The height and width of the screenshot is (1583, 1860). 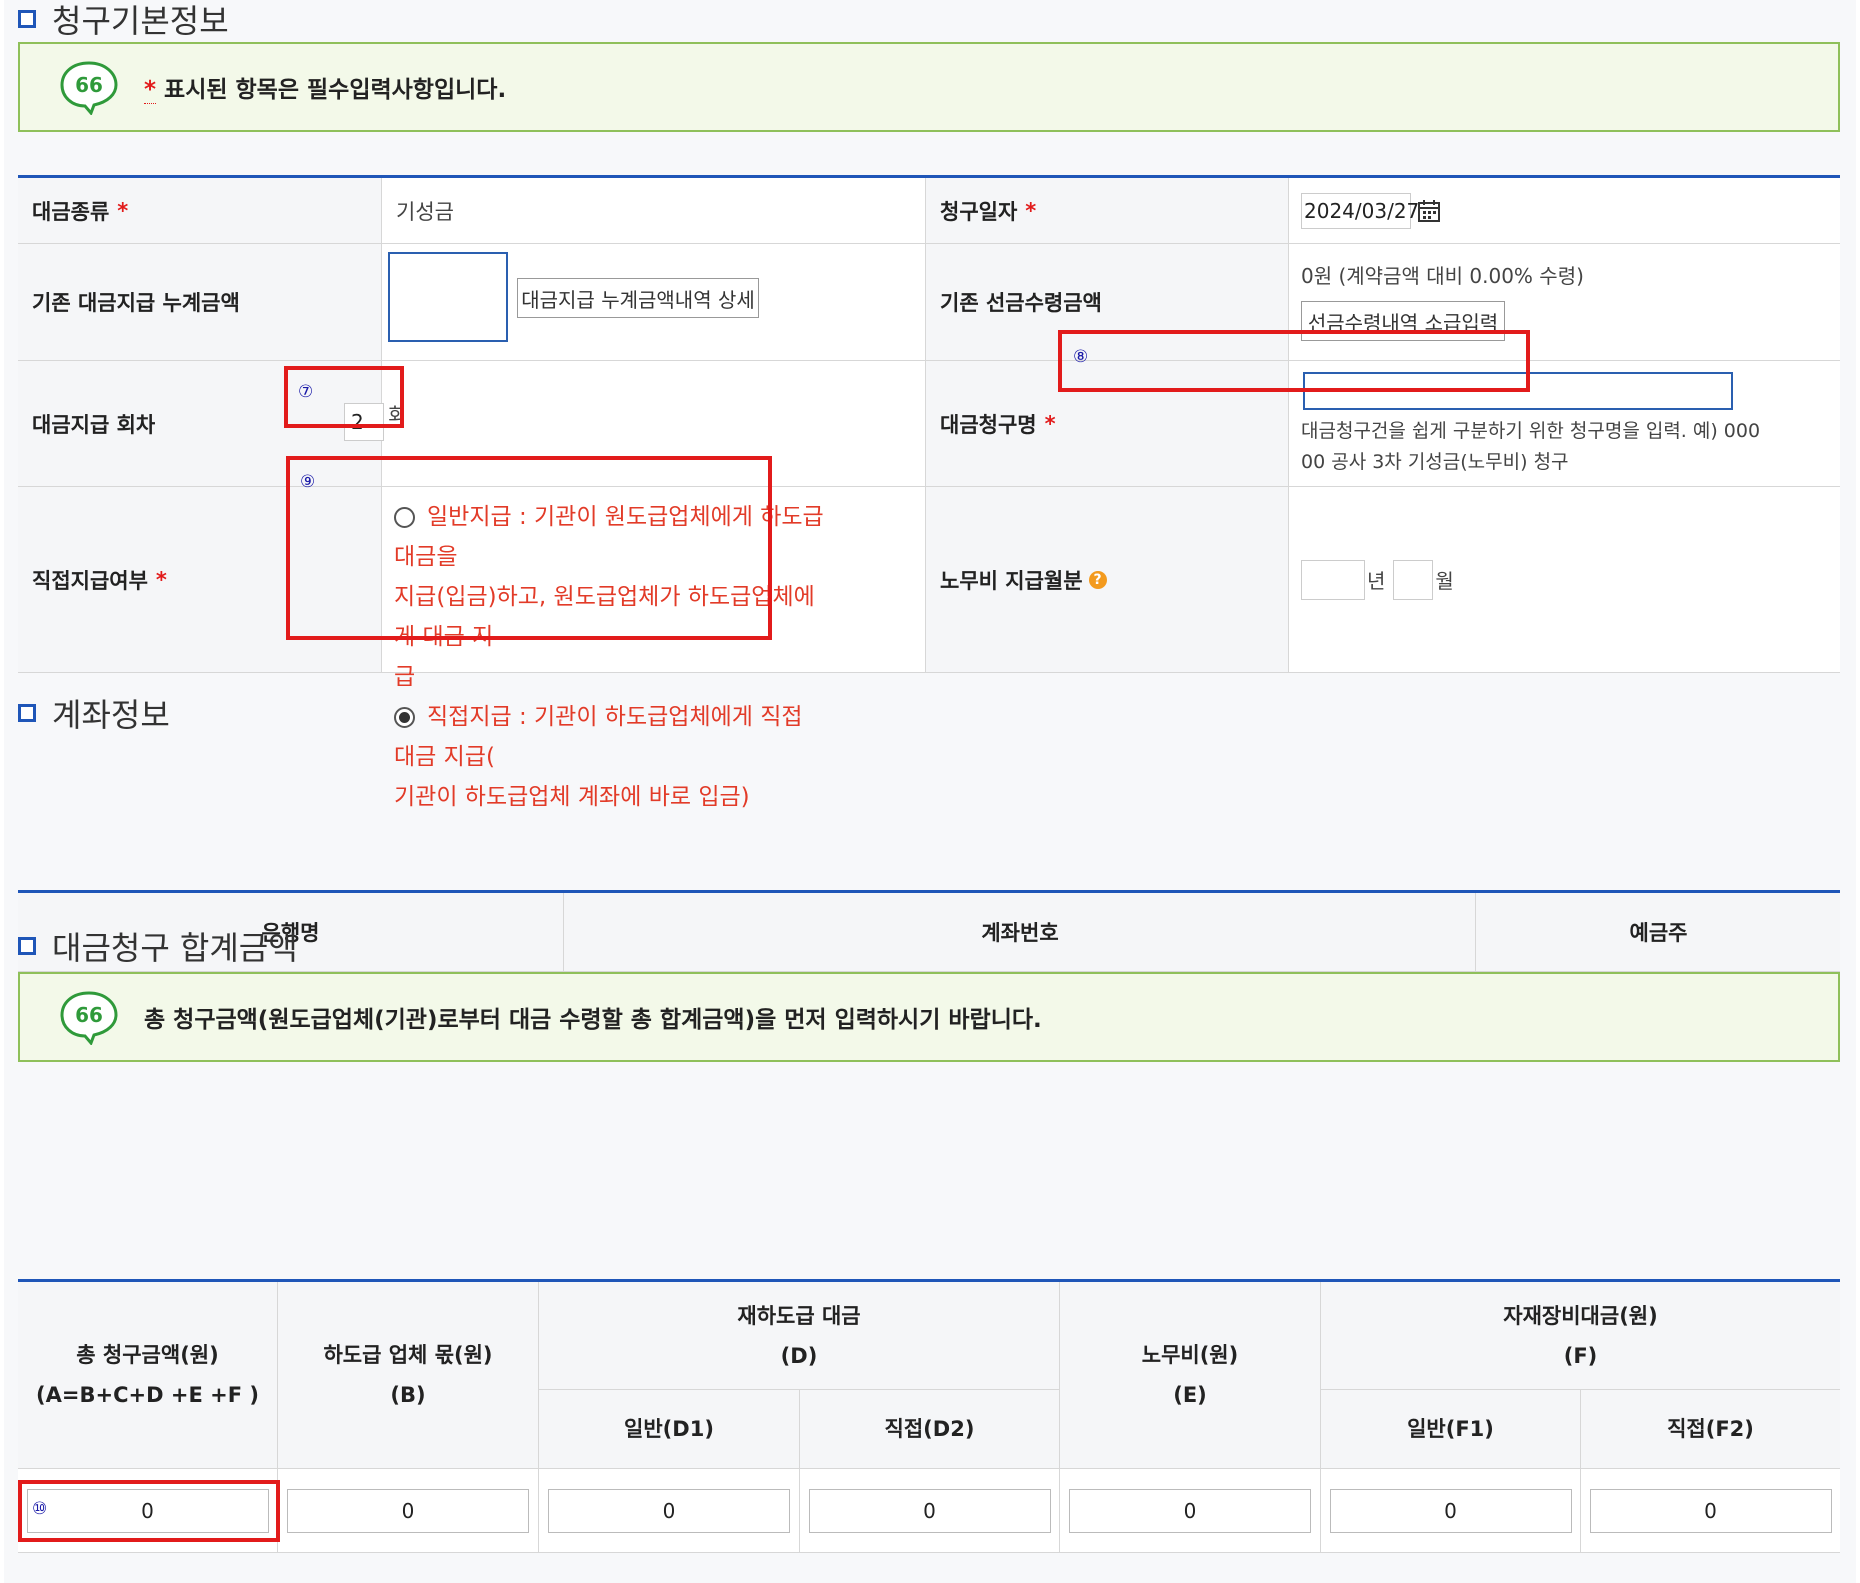 I want to click on total-values-row: 0 0 0 0 0 0 0, so click(x=929, y=1511).